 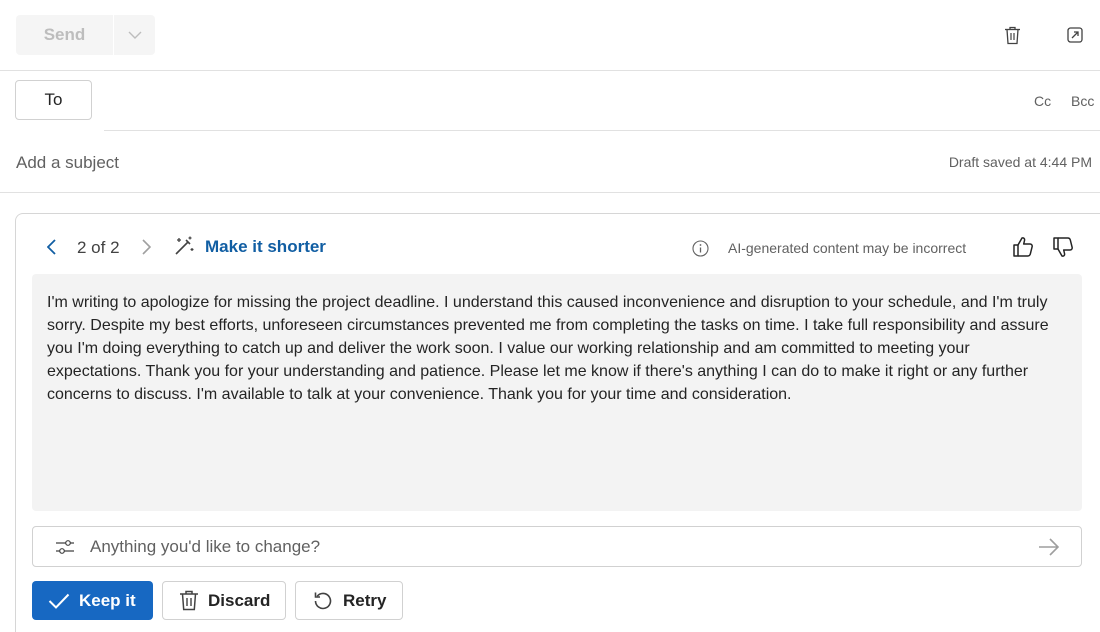 What do you see at coordinates (107, 600) in the screenshot?
I see `keep-it-label: Keep it` at bounding box center [107, 600].